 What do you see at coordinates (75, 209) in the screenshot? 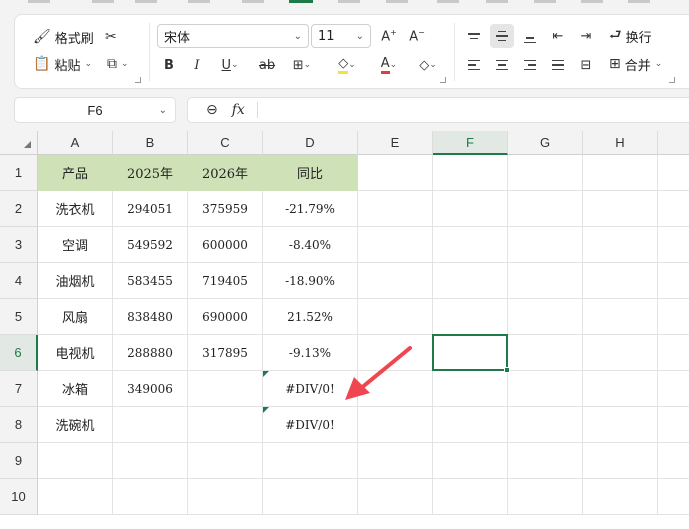
I see `product-name-cell: 洗衣机` at bounding box center [75, 209].